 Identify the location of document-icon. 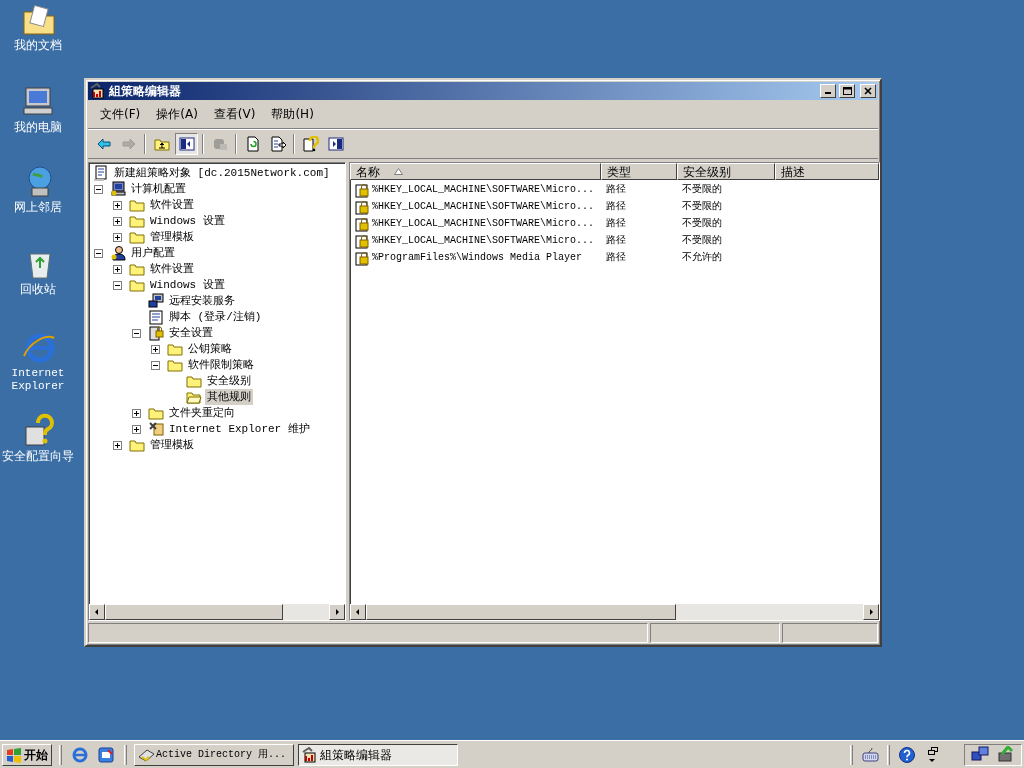
(101, 173).